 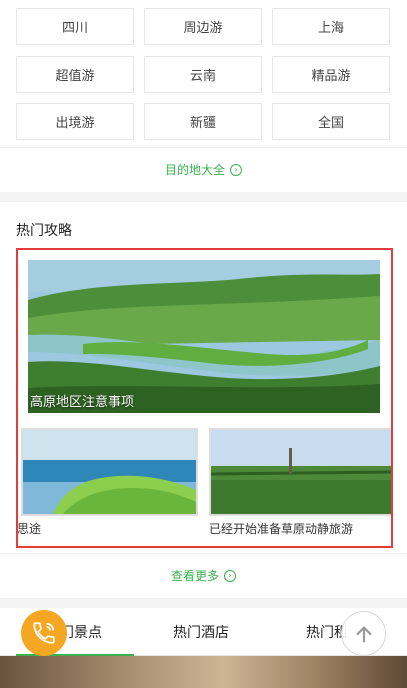 What do you see at coordinates (194, 576) in the screenshot?
I see `view-more-label: 查看更多` at bounding box center [194, 576].